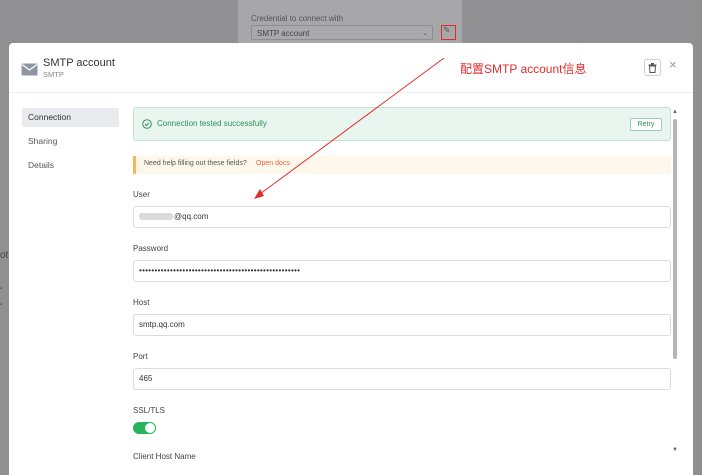  Describe the element at coordinates (523, 69) in the screenshot. I see `annotation-text: 配置SMTP account信息` at that location.